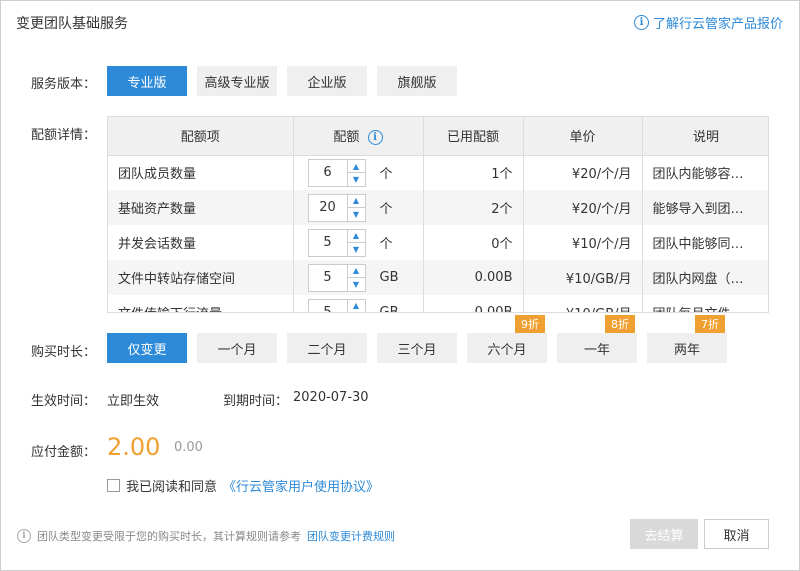 This screenshot has width=800, height=571. I want to click on discount-badge: 9折, so click(530, 324).